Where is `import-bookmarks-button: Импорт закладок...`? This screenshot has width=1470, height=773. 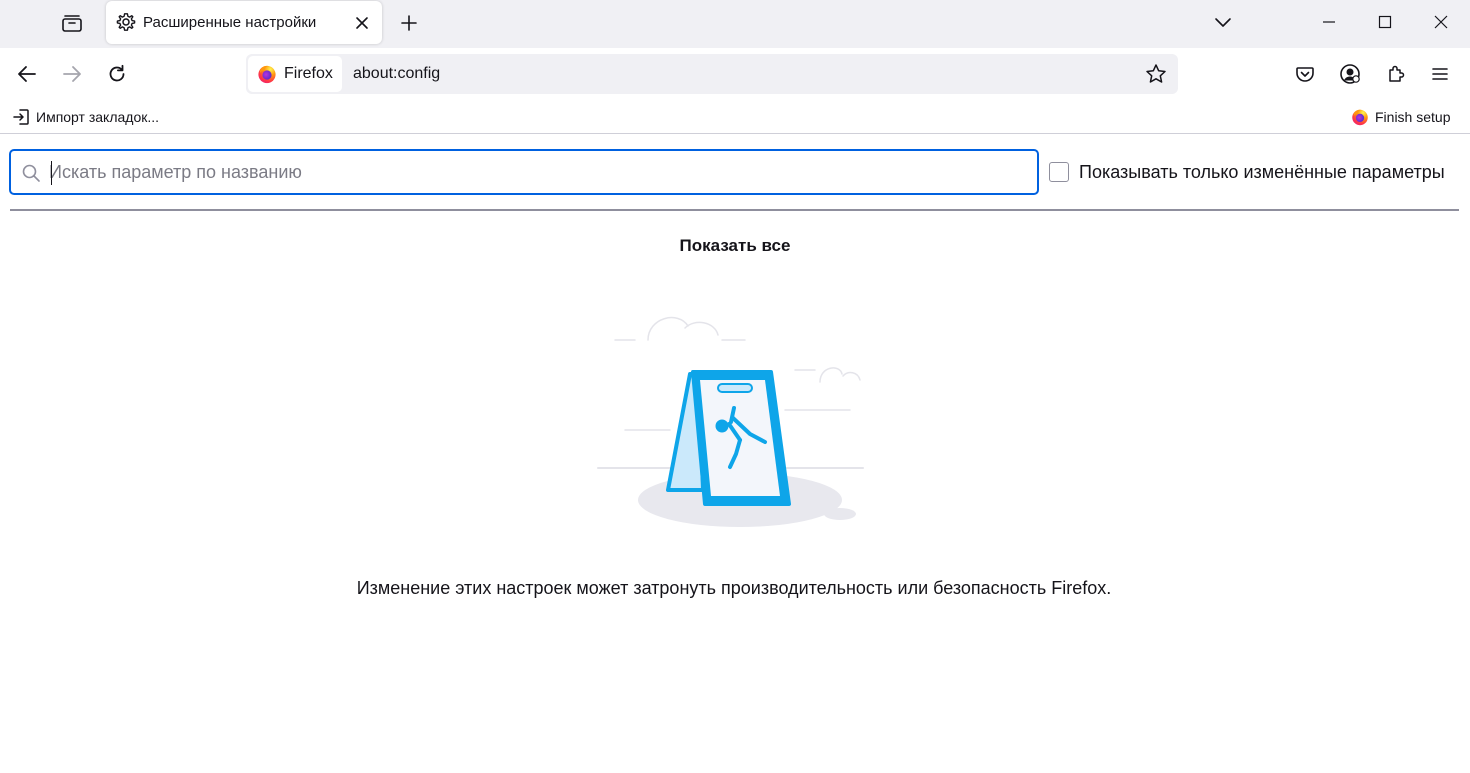
import-bookmarks-button: Импорт закладок... is located at coordinates (85, 117).